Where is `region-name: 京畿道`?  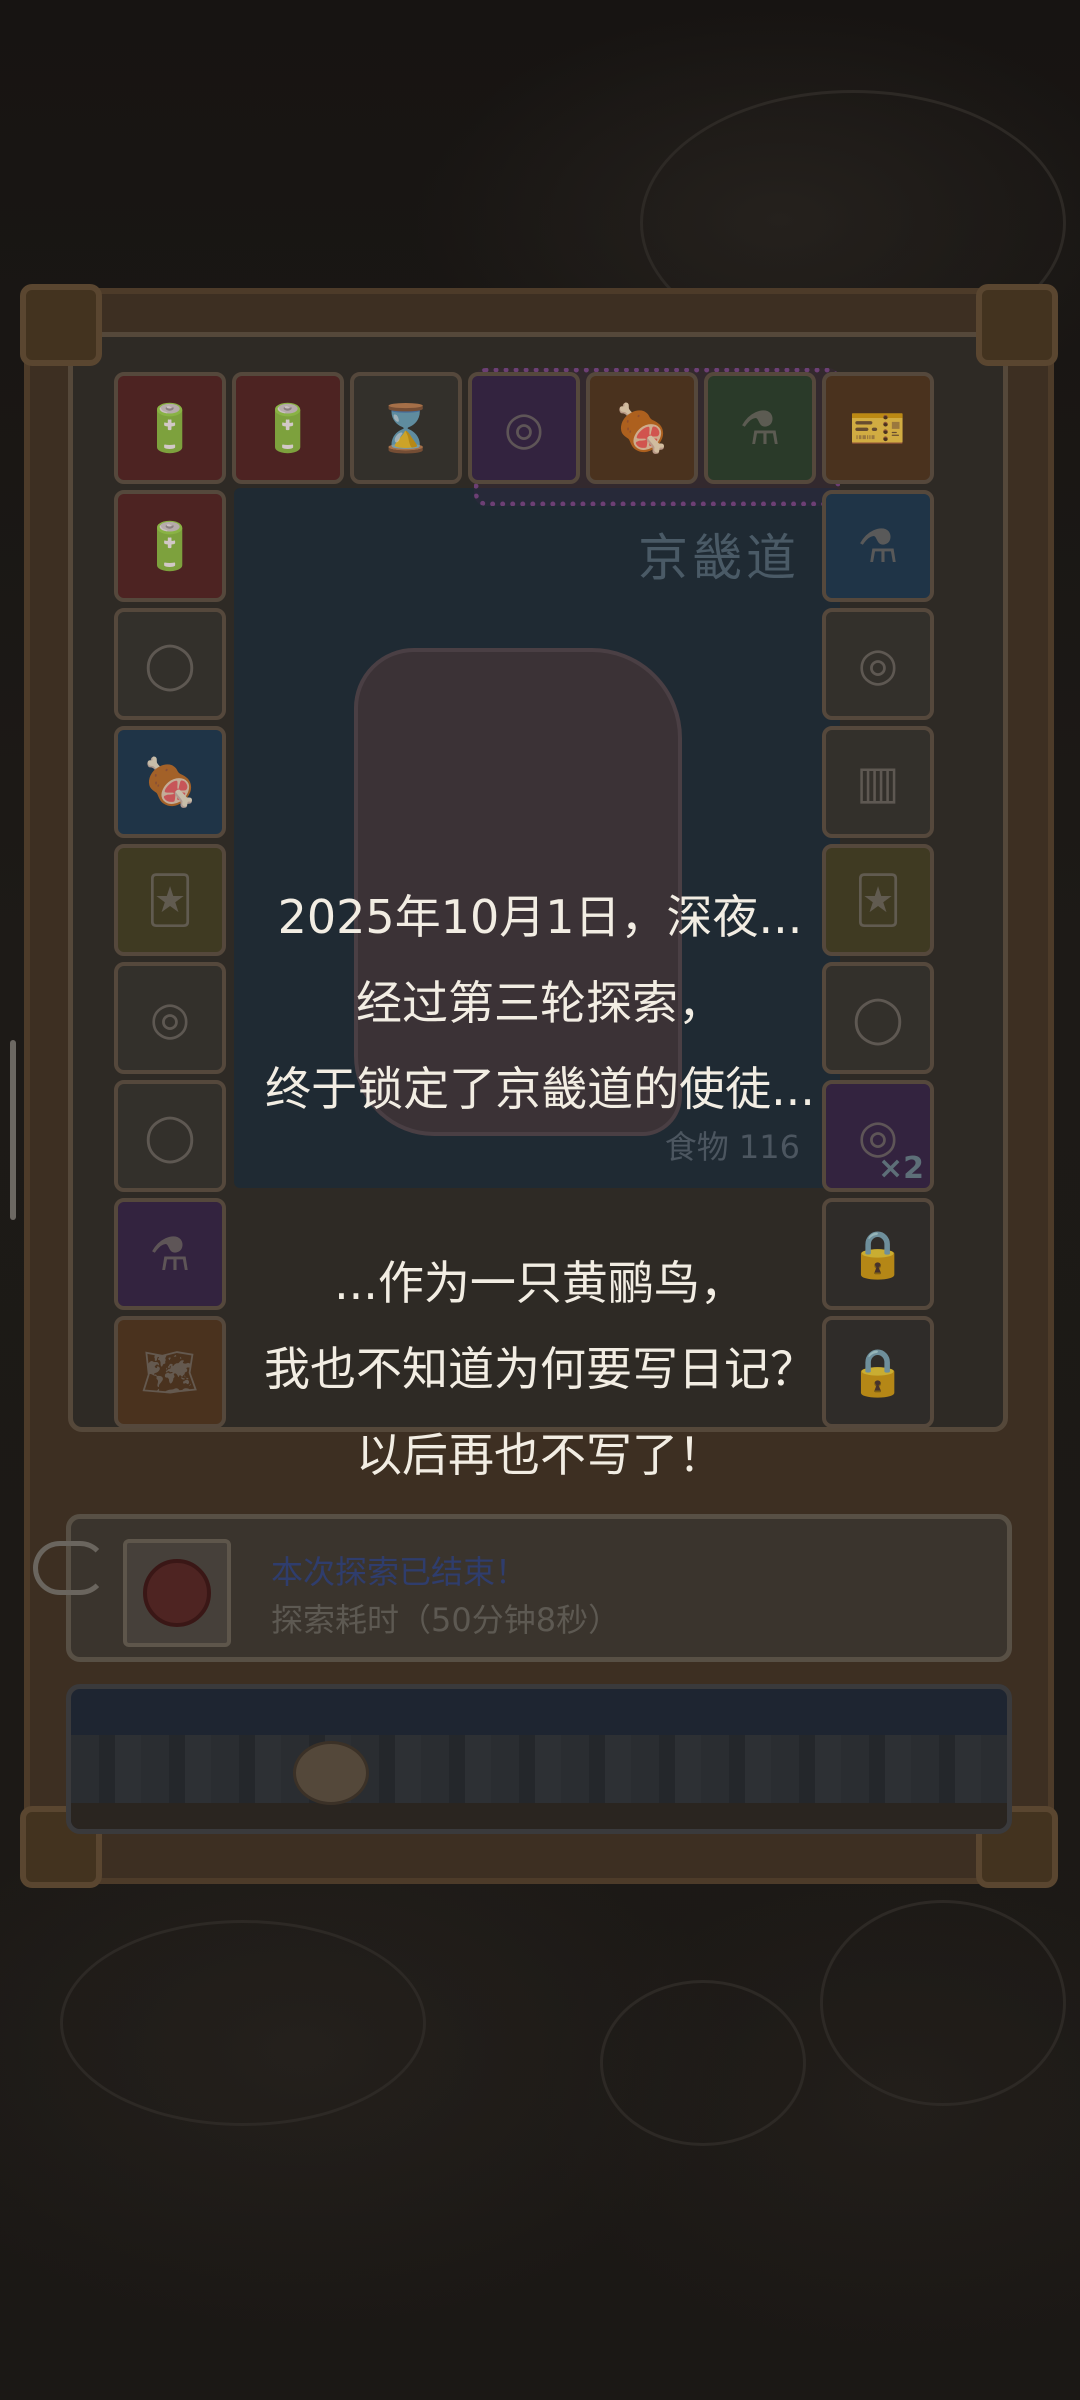
region-name: 京畿道 is located at coordinates (719, 558).